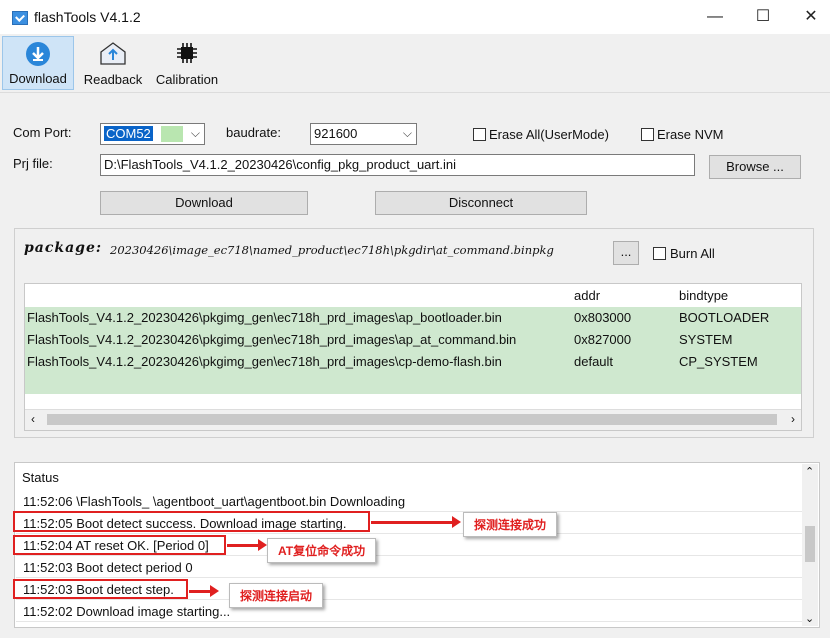 Image resolution: width=830 pixels, height=638 pixels. I want to click on column-header-bindtype: bindtype, so click(704, 295).